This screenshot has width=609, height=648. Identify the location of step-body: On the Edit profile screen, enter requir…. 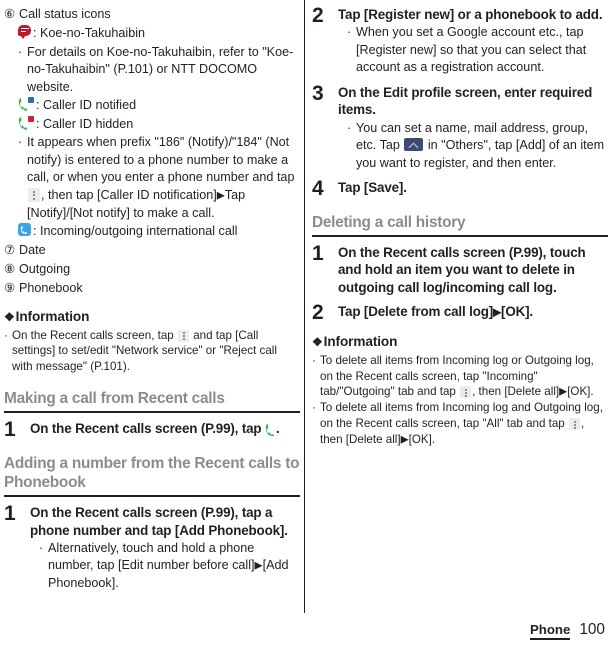
(473, 128).